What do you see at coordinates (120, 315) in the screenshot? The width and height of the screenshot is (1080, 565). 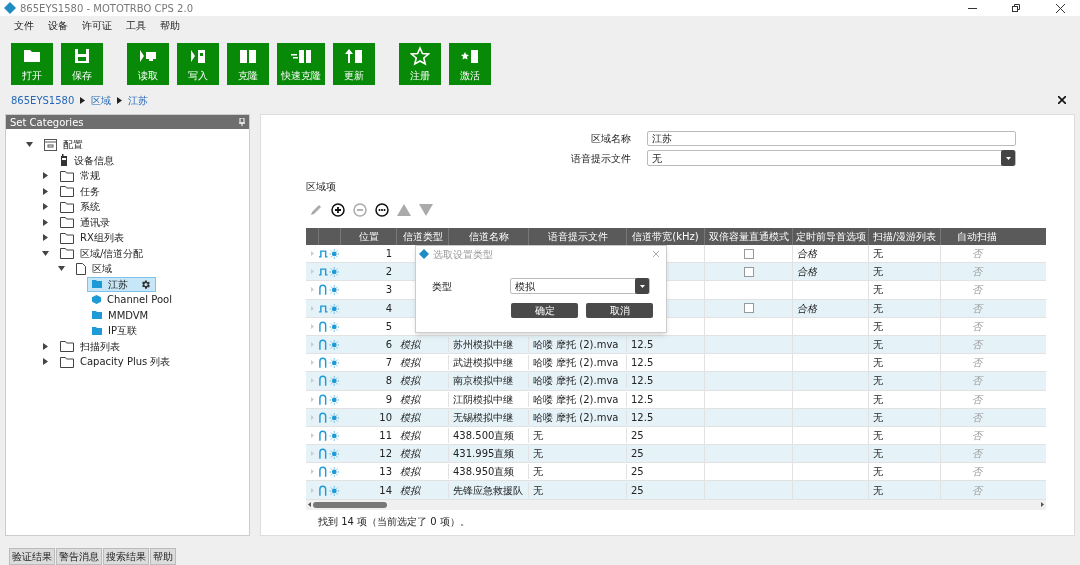 I see `tree-item: MMDVM` at bounding box center [120, 315].